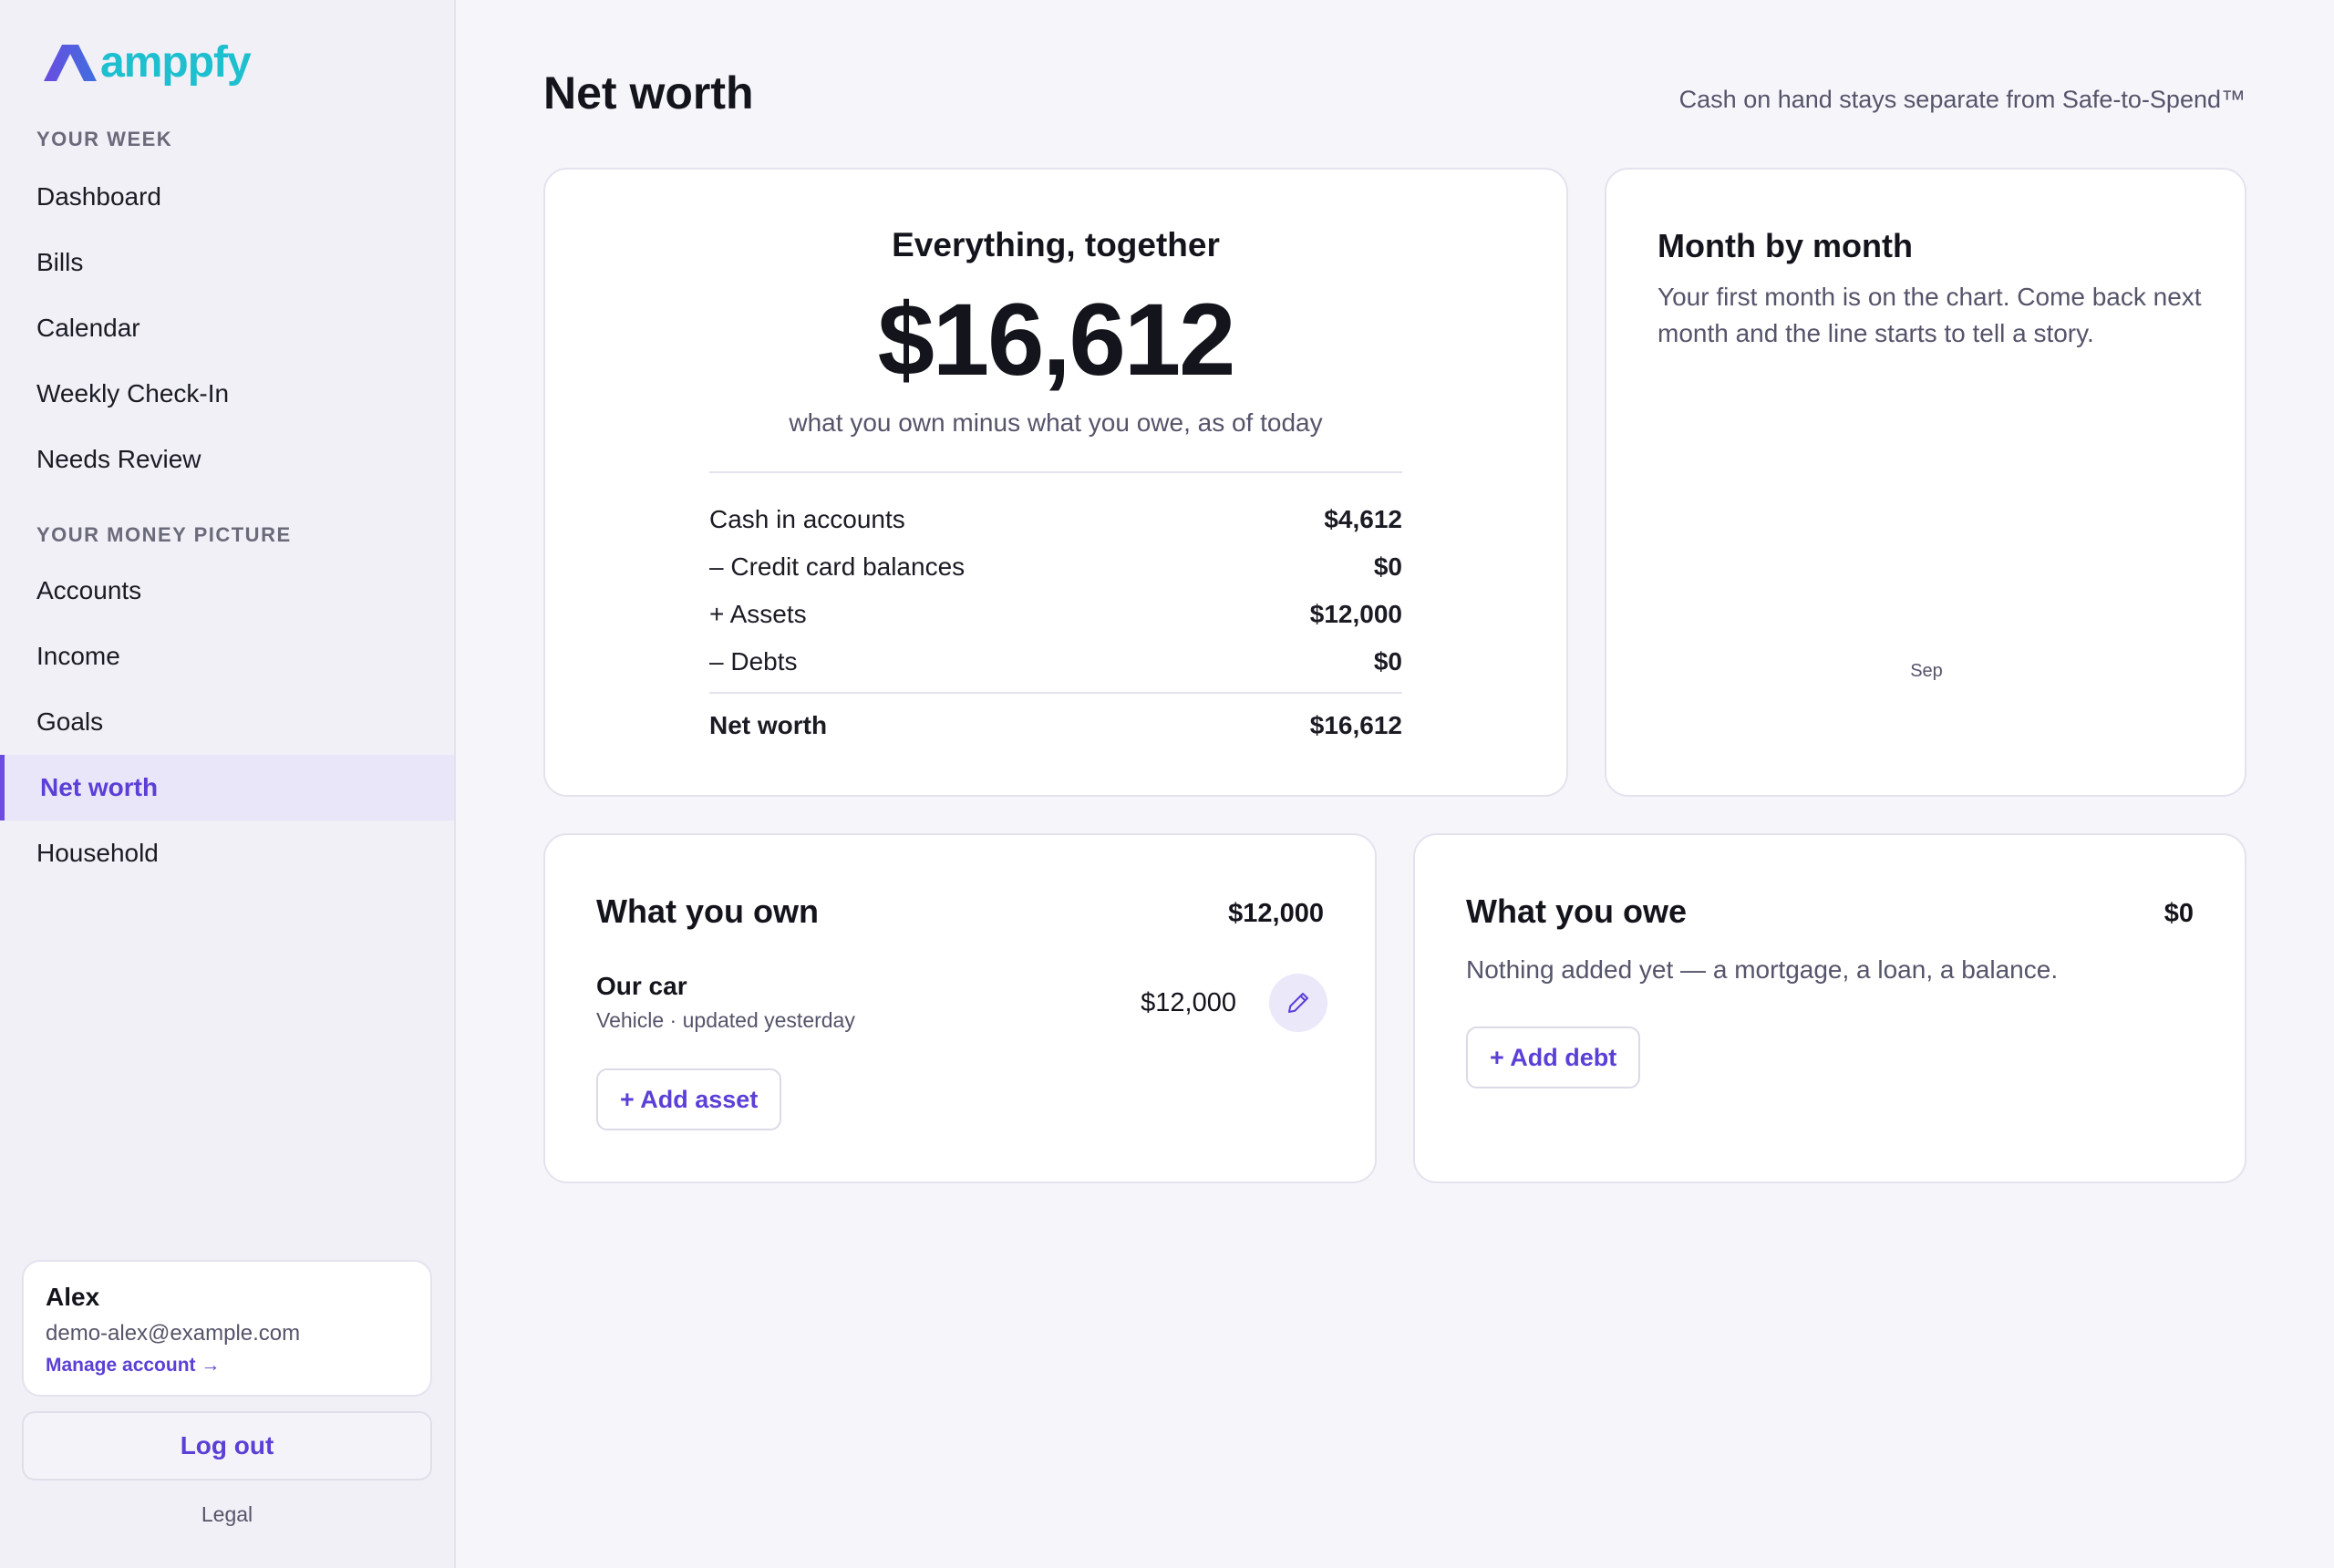  I want to click on summary-row: – Credit card balances $0, so click(1055, 567).